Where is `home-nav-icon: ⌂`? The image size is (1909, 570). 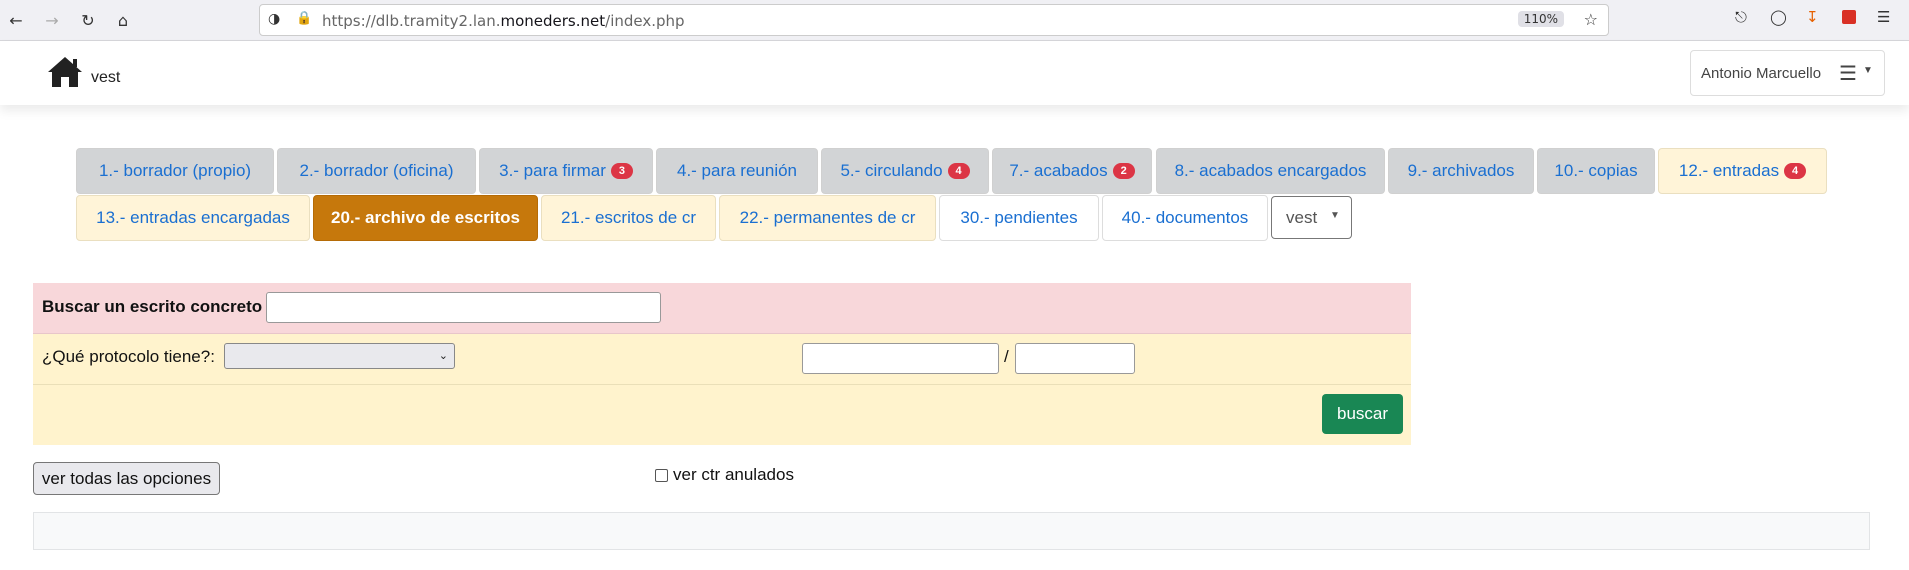 home-nav-icon: ⌂ is located at coordinates (123, 20).